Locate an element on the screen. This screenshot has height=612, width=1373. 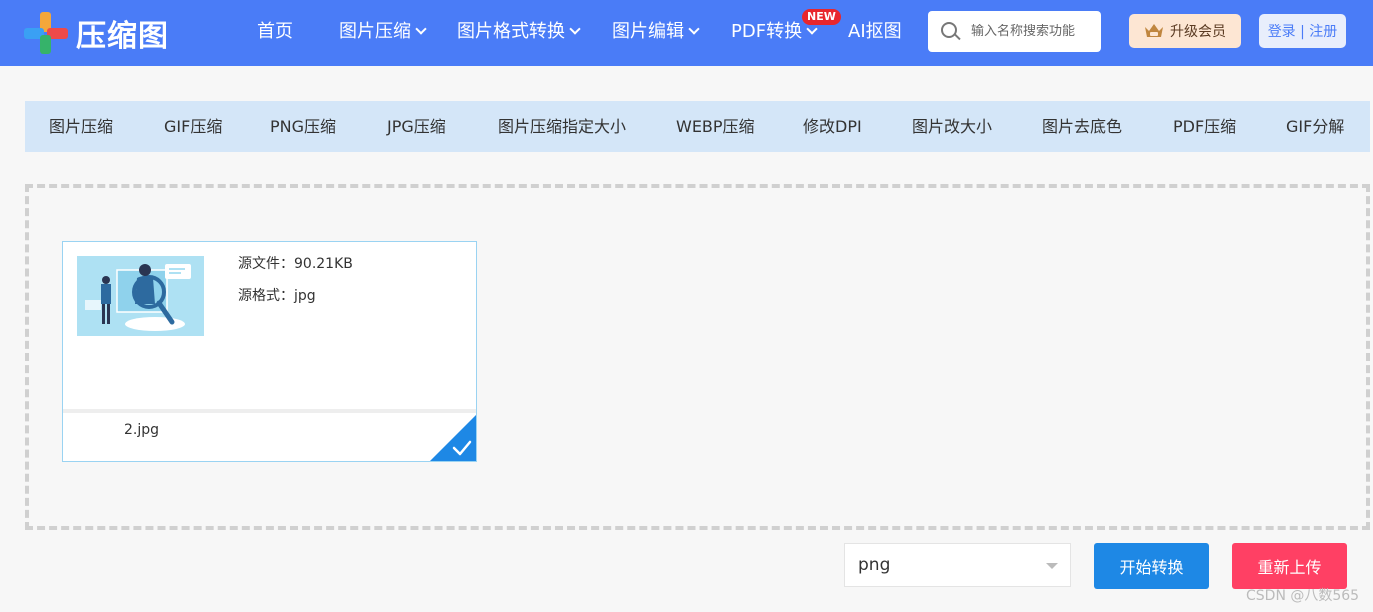
site-logo: 压缩图 is located at coordinates (96, 33).